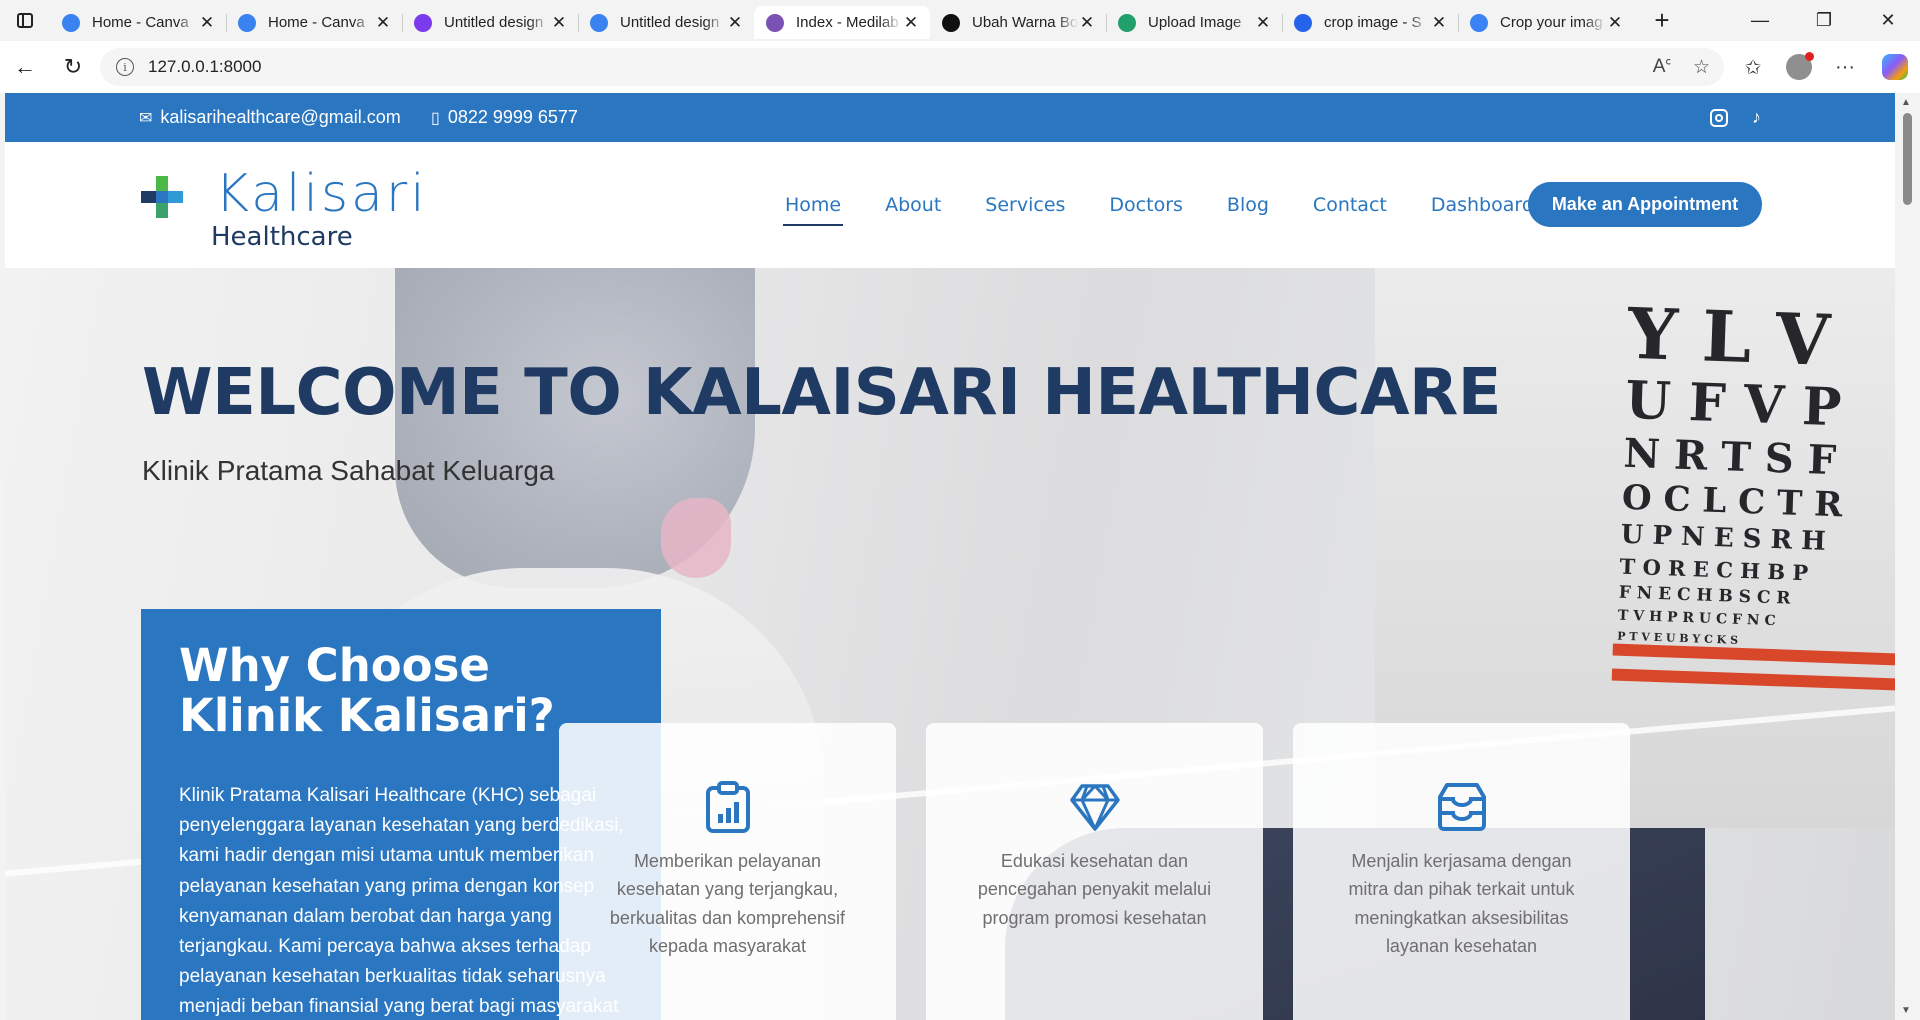 This screenshot has height=1020, width=1920. What do you see at coordinates (821, 393) in the screenshot?
I see `hero-title: WELCOME TO KALAISARI HEALTHCARE` at bounding box center [821, 393].